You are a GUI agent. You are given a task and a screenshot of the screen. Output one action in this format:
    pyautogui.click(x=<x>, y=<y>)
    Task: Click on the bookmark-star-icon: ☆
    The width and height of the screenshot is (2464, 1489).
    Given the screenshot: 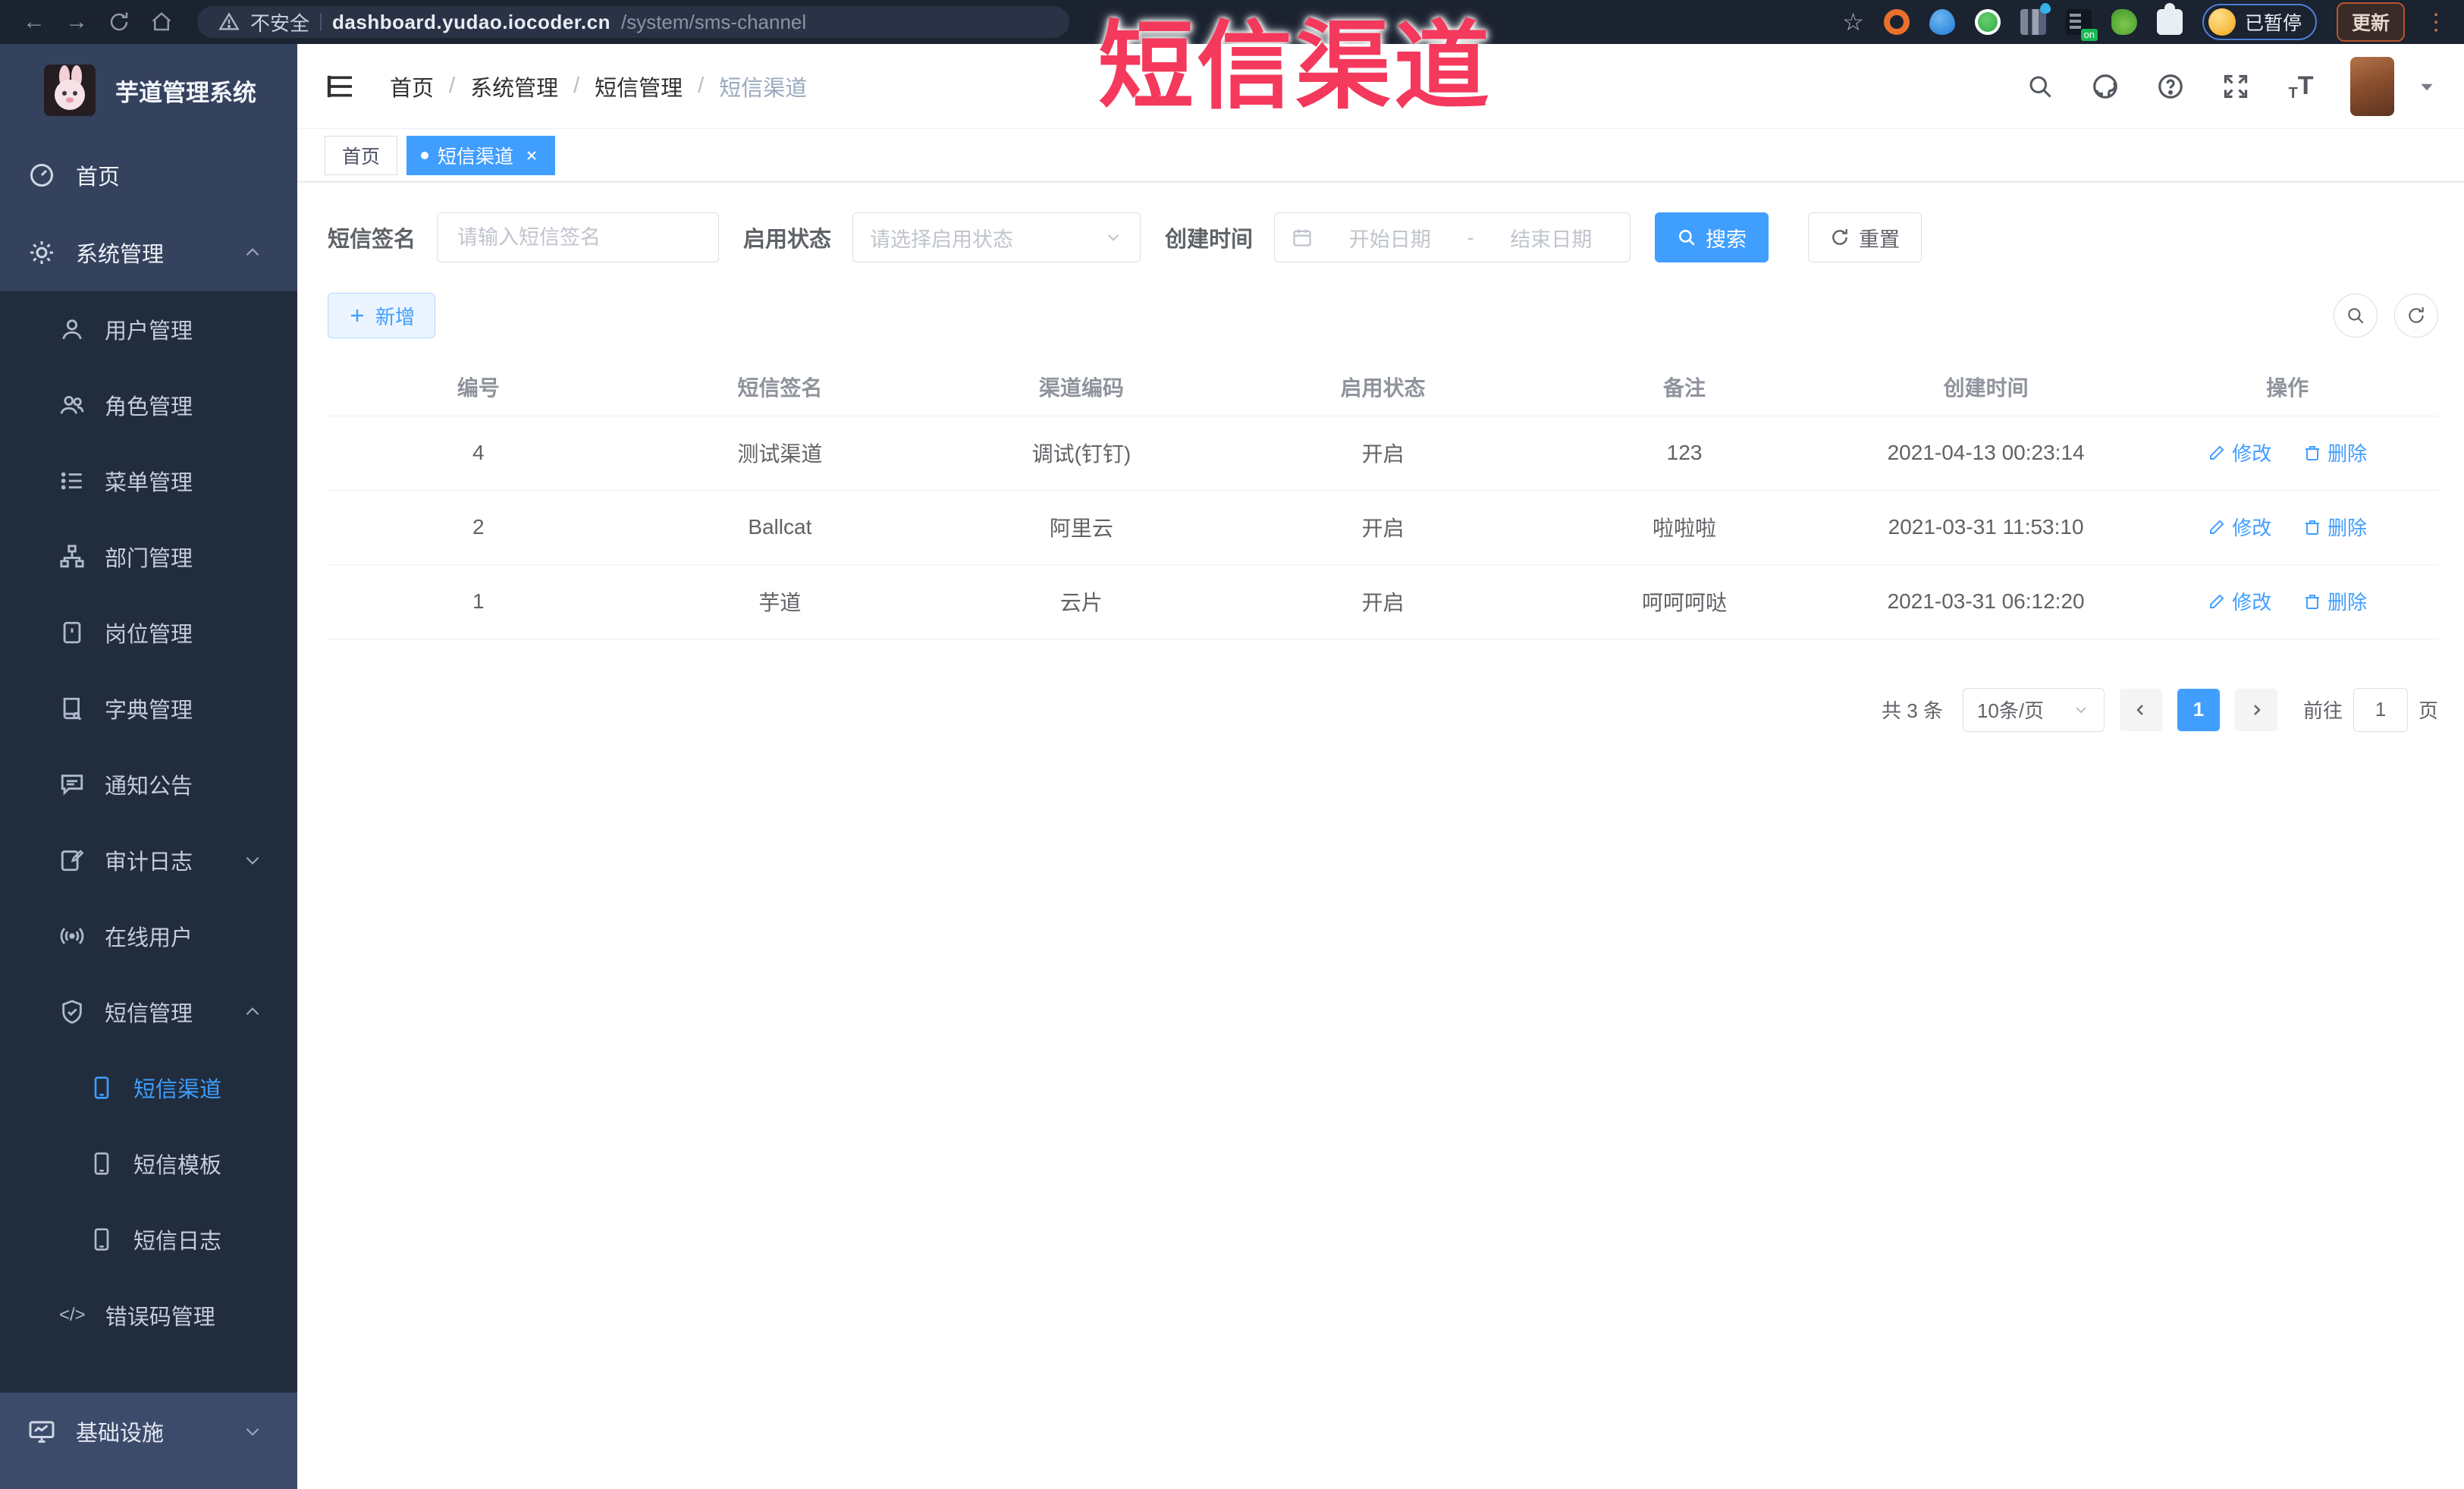 What is the action you would take?
    pyautogui.click(x=1853, y=22)
    